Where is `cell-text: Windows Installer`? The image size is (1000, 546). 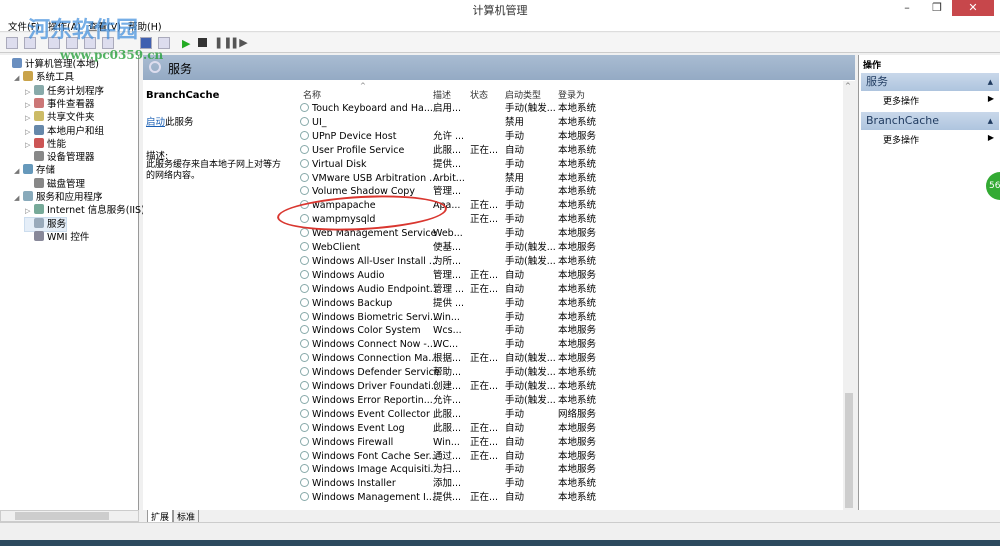
cell-text: Windows Installer is located at coordinates (354, 484).